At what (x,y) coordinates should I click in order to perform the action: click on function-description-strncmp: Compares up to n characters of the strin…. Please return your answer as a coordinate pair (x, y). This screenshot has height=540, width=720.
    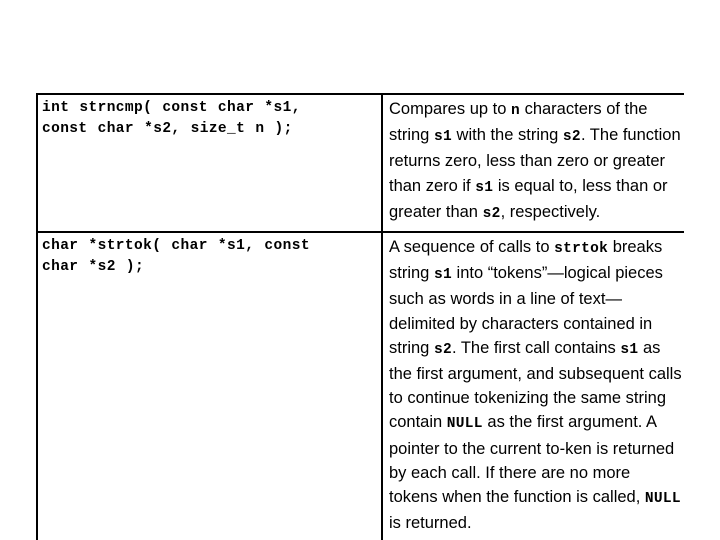
    Looking at the image, I should click on (535, 161).